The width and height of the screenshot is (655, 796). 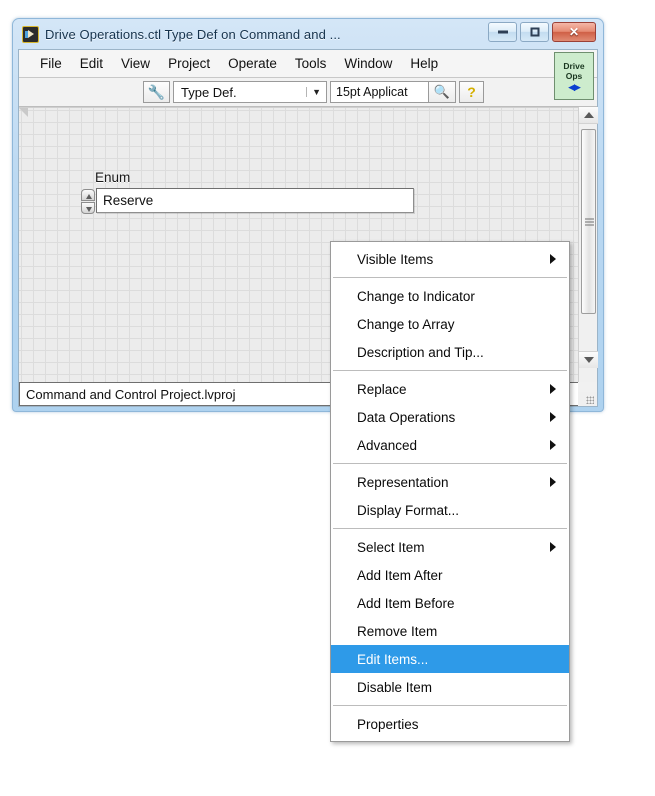 What do you see at coordinates (209, 92) in the screenshot?
I see `typedef-status-value: Type Def.` at bounding box center [209, 92].